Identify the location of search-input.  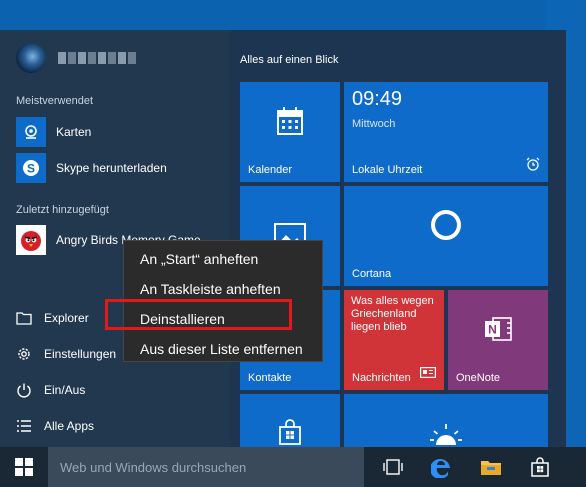
(210, 467).